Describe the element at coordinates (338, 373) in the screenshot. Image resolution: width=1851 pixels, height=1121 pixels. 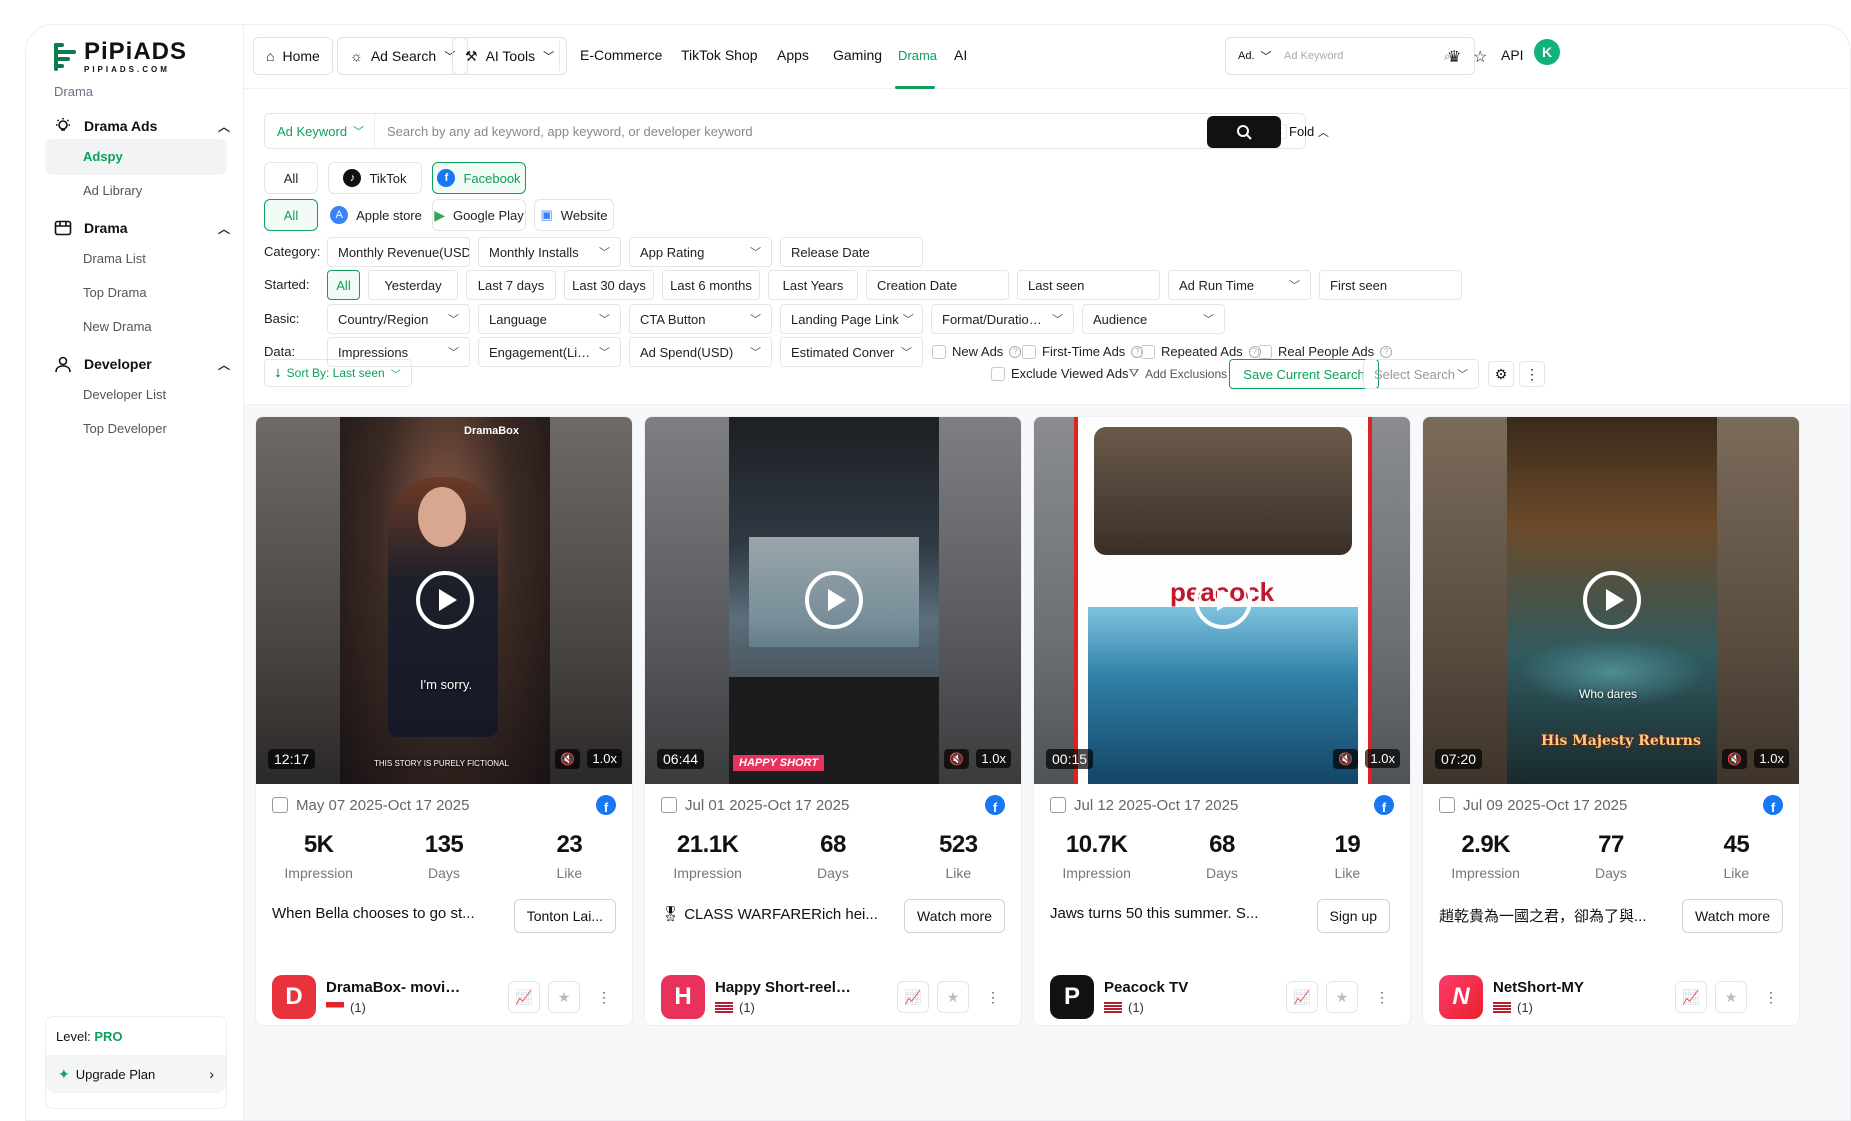
I see `sort-by-select: ⭣ Sort By: Last seen ﹀` at that location.